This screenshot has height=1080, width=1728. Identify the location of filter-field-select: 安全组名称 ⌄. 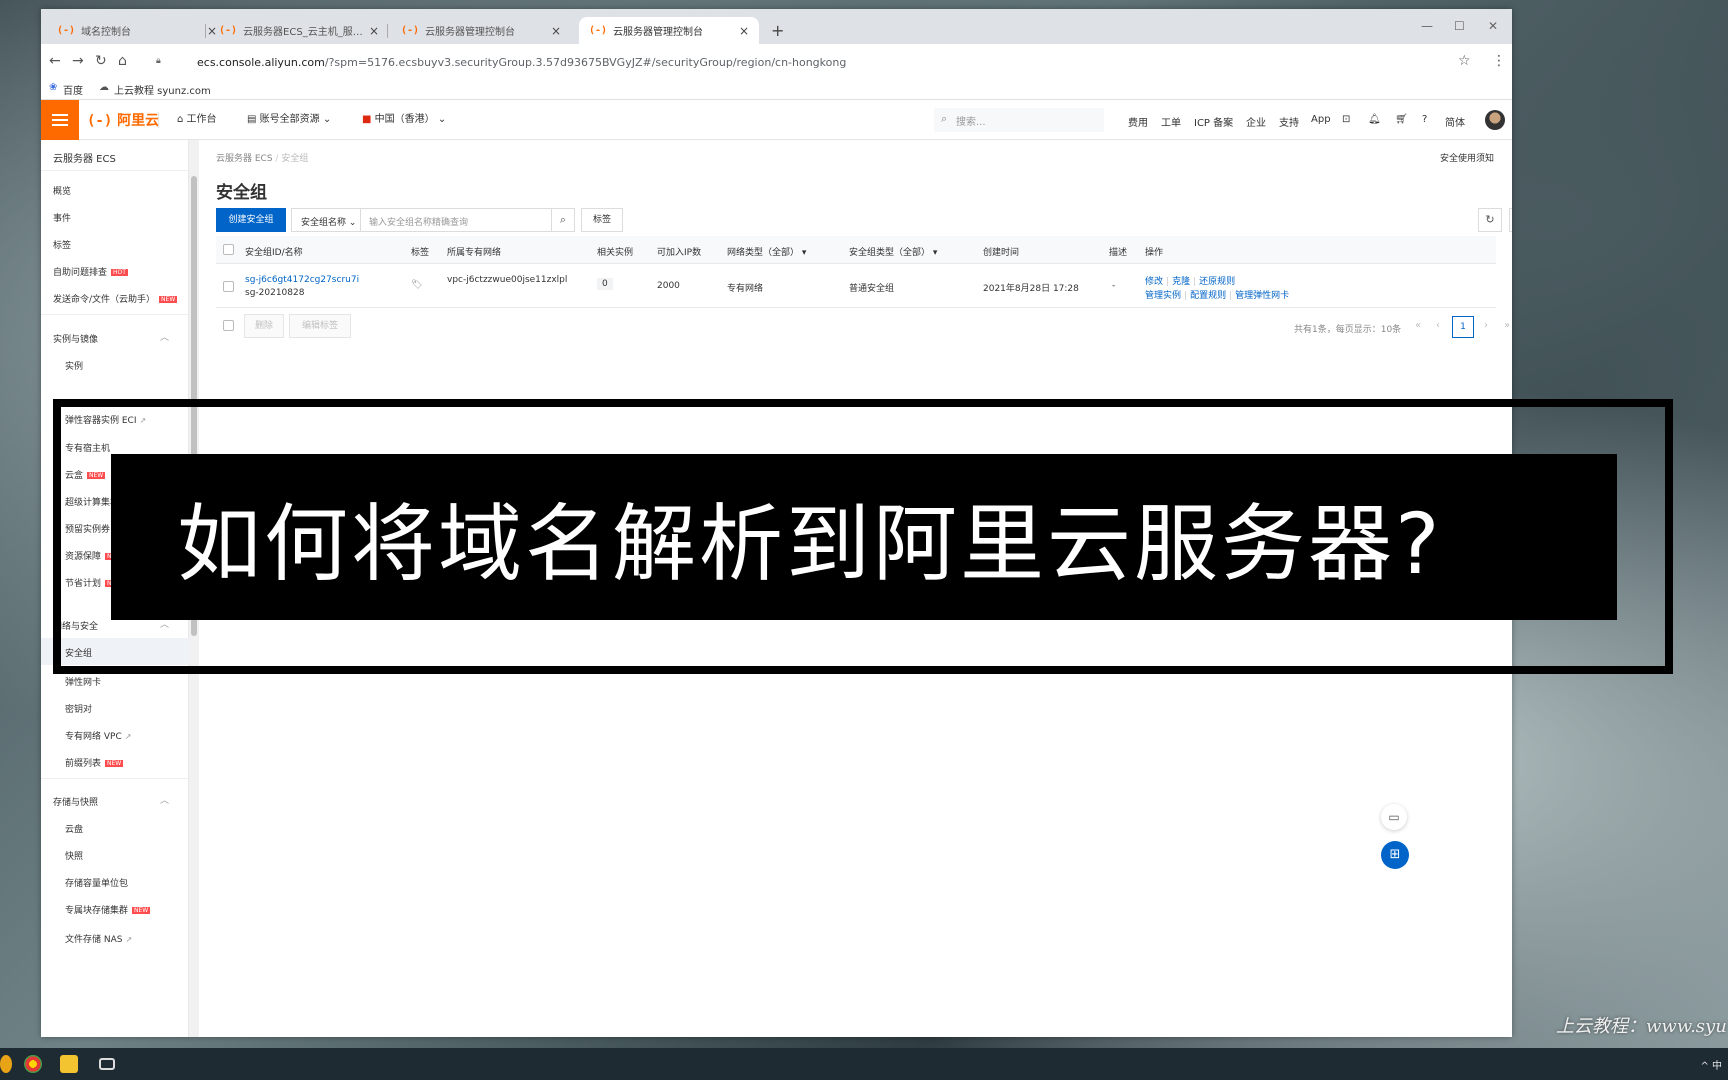
(326, 220).